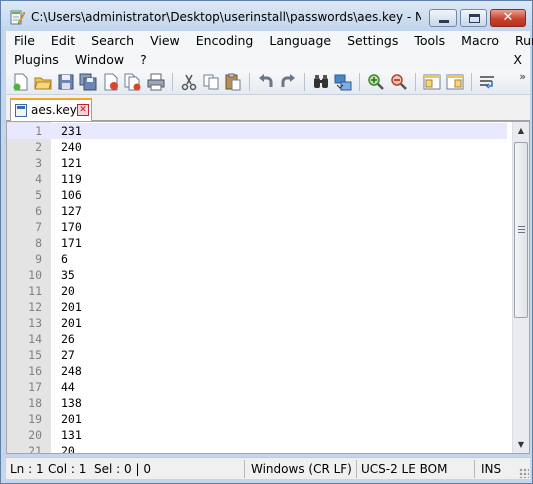 This screenshot has width=533, height=484. Describe the element at coordinates (257, 307) in the screenshot. I see `editor-line: 12 201` at that location.